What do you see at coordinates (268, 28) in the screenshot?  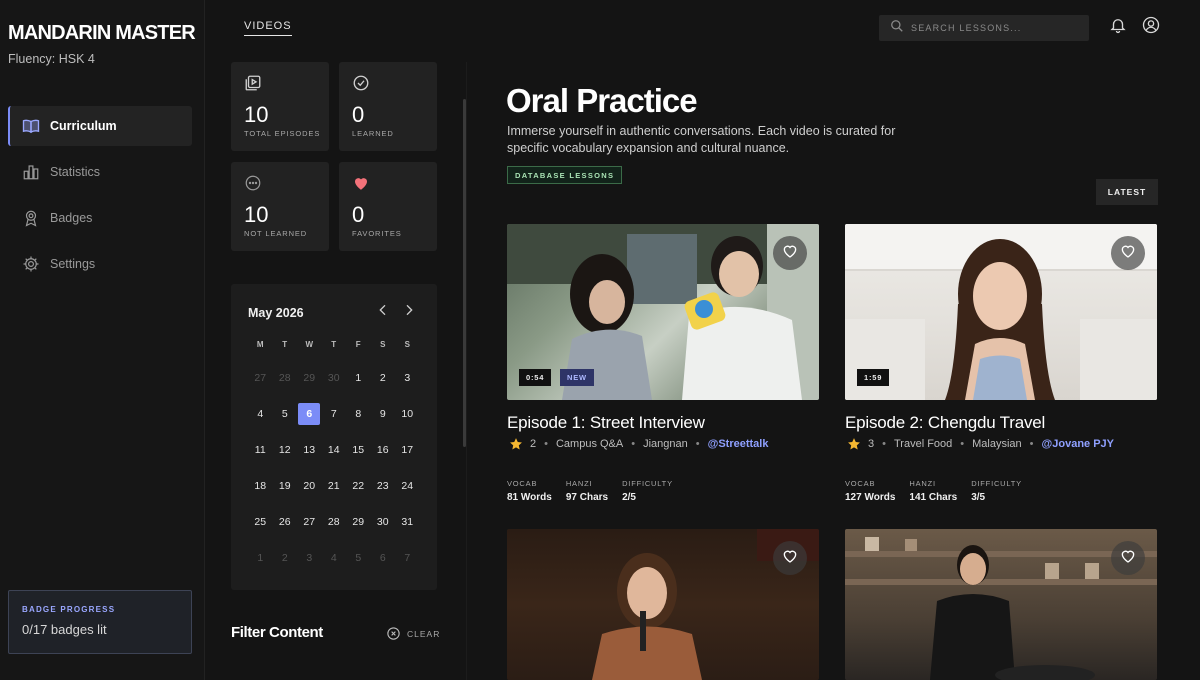 I see `tab-videos: VIDEOS` at bounding box center [268, 28].